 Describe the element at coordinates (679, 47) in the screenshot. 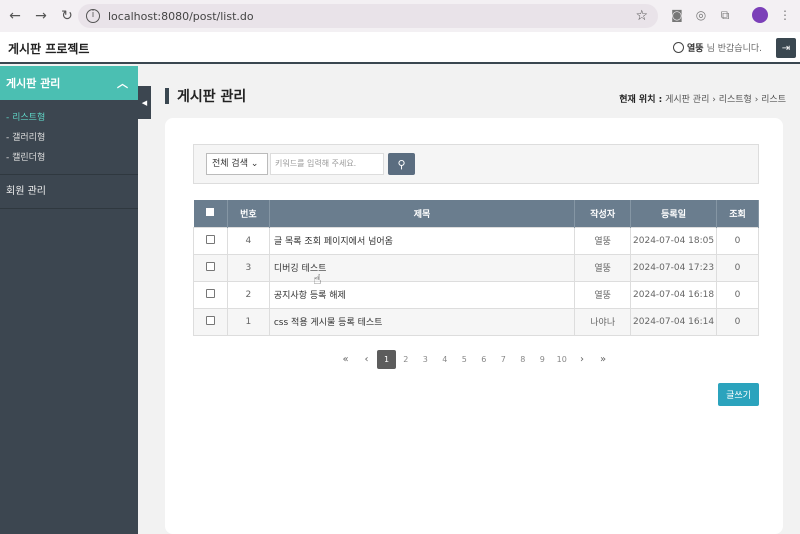

I see `user-icon` at that location.